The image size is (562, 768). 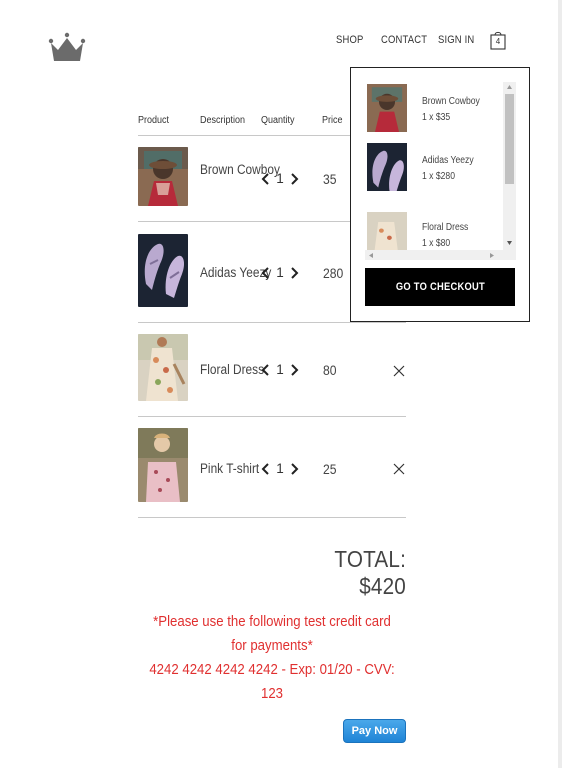 What do you see at coordinates (163, 270) in the screenshot?
I see `product-image-adidas-yeezy` at bounding box center [163, 270].